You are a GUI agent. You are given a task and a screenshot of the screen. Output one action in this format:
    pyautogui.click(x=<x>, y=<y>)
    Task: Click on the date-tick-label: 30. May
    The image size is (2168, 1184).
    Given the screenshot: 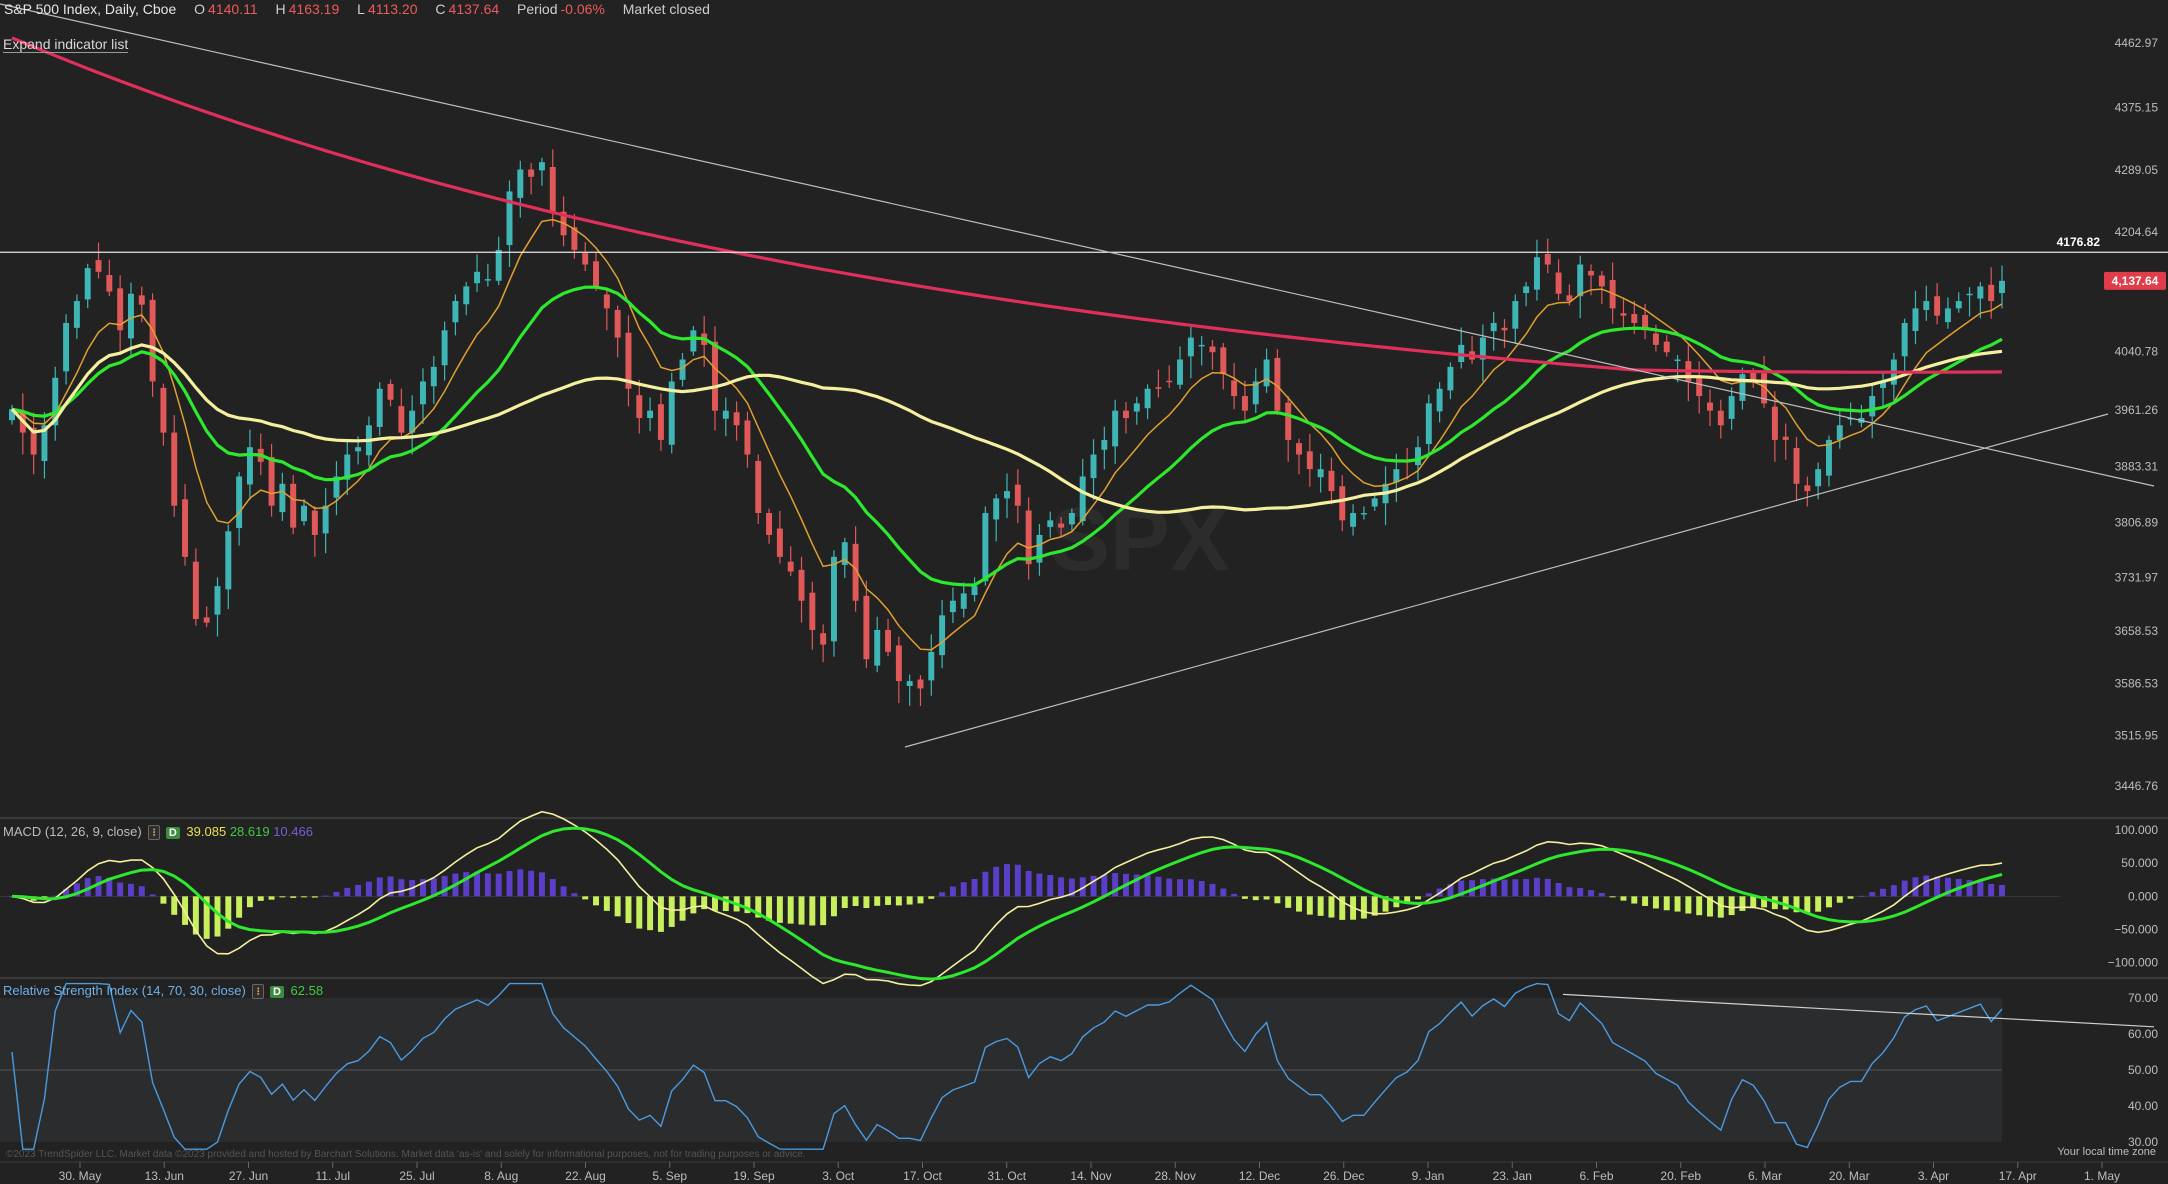 What is the action you would take?
    pyautogui.click(x=80, y=1176)
    